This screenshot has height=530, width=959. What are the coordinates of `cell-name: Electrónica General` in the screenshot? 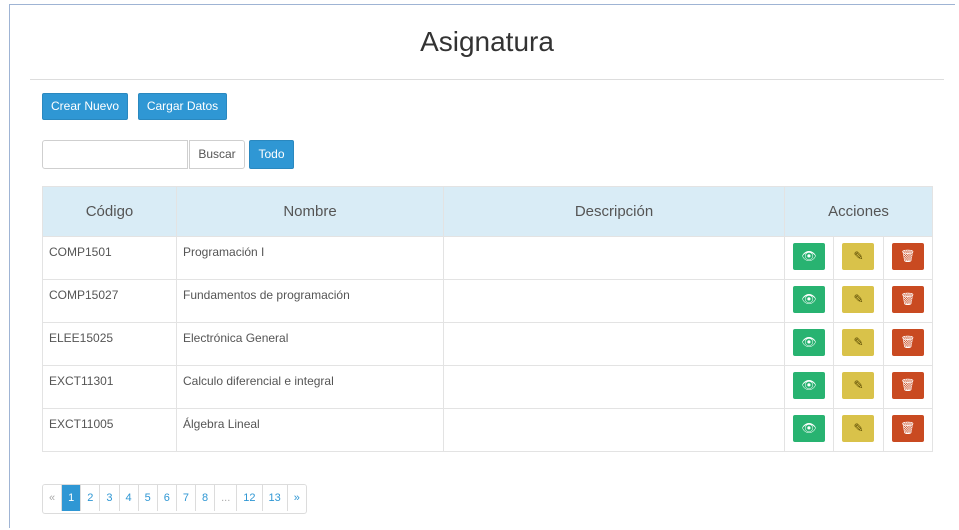 It's located at (310, 344).